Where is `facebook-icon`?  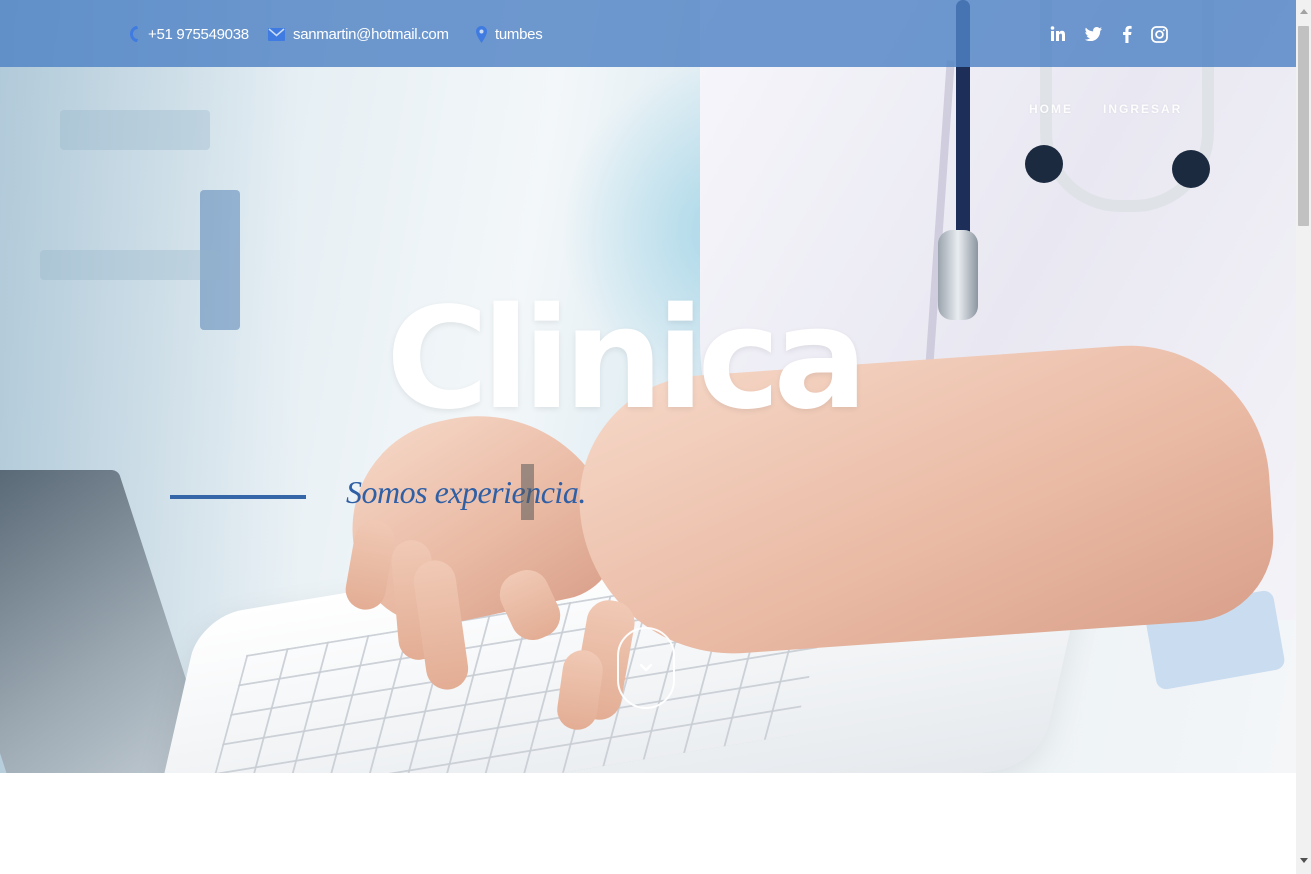
facebook-icon is located at coordinates (1127, 34).